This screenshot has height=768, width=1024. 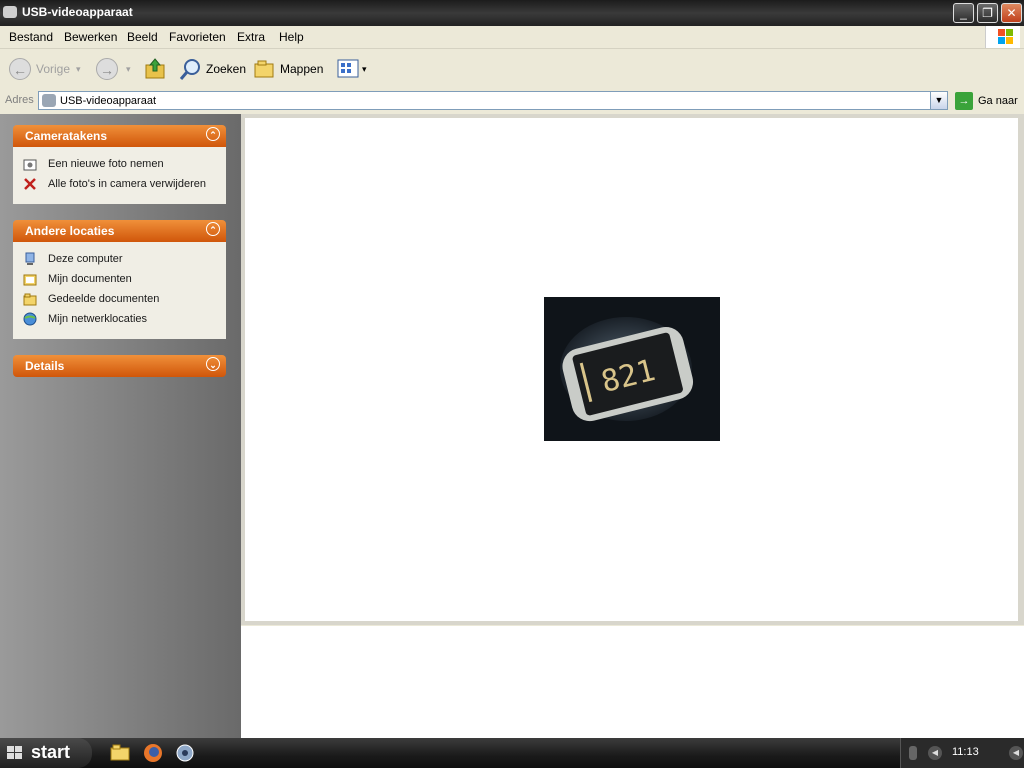 I want to click on address-value: USB-videoapparaat, so click(x=108, y=101).